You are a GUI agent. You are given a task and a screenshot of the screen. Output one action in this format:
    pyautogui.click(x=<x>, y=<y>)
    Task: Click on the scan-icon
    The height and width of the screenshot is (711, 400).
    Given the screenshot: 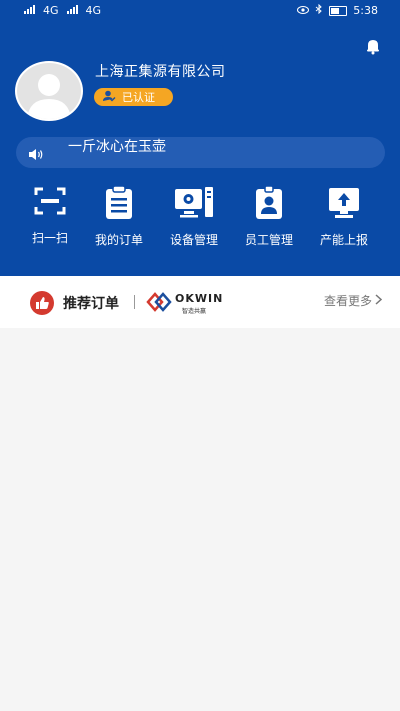 What is the action you would take?
    pyautogui.click(x=50, y=201)
    